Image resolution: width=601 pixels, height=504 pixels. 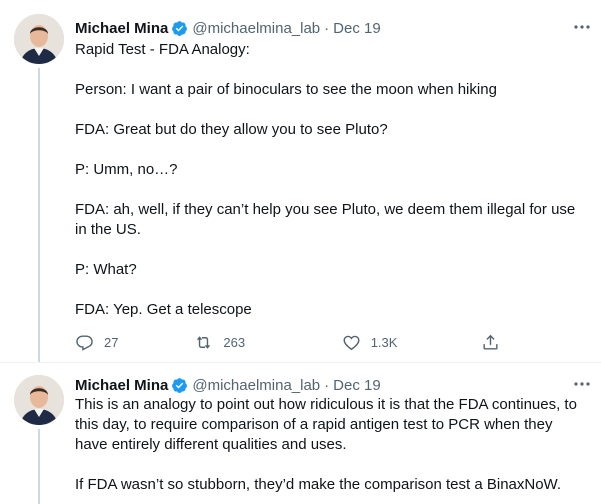 What do you see at coordinates (111, 342) in the screenshot?
I see `reply-count: 27` at bounding box center [111, 342].